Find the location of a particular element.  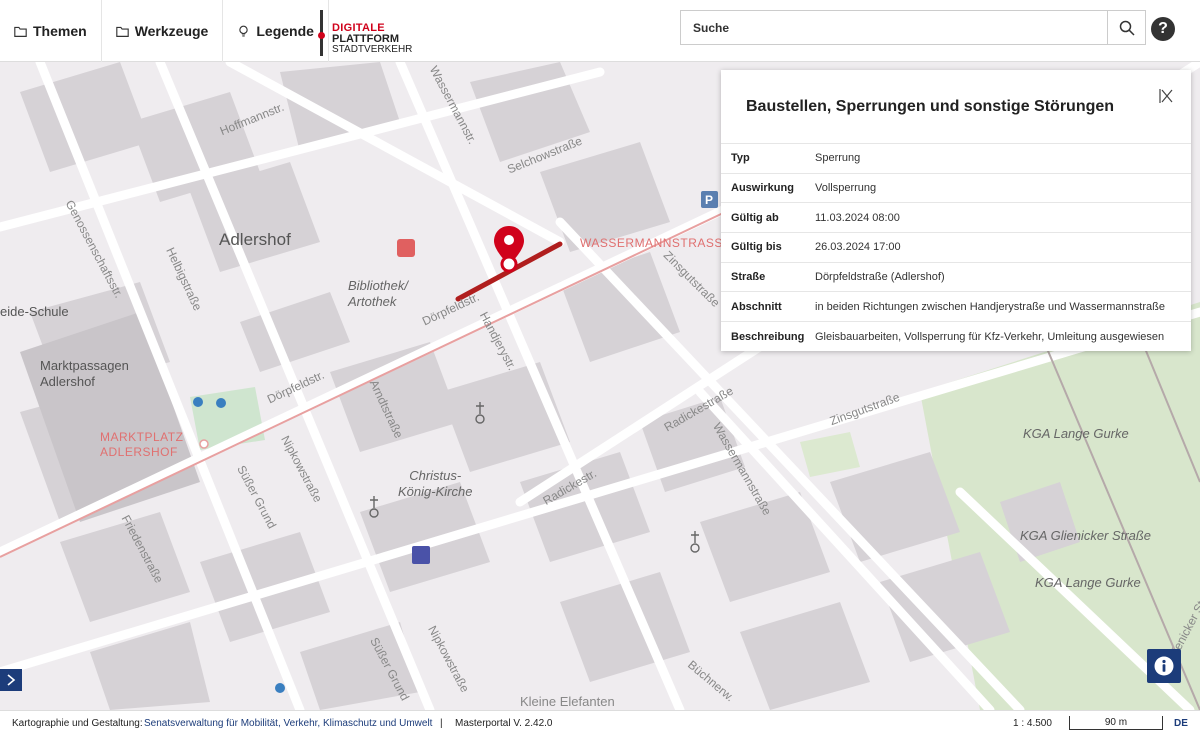

menu-tools: Werkzeuge is located at coordinates (163, 31).